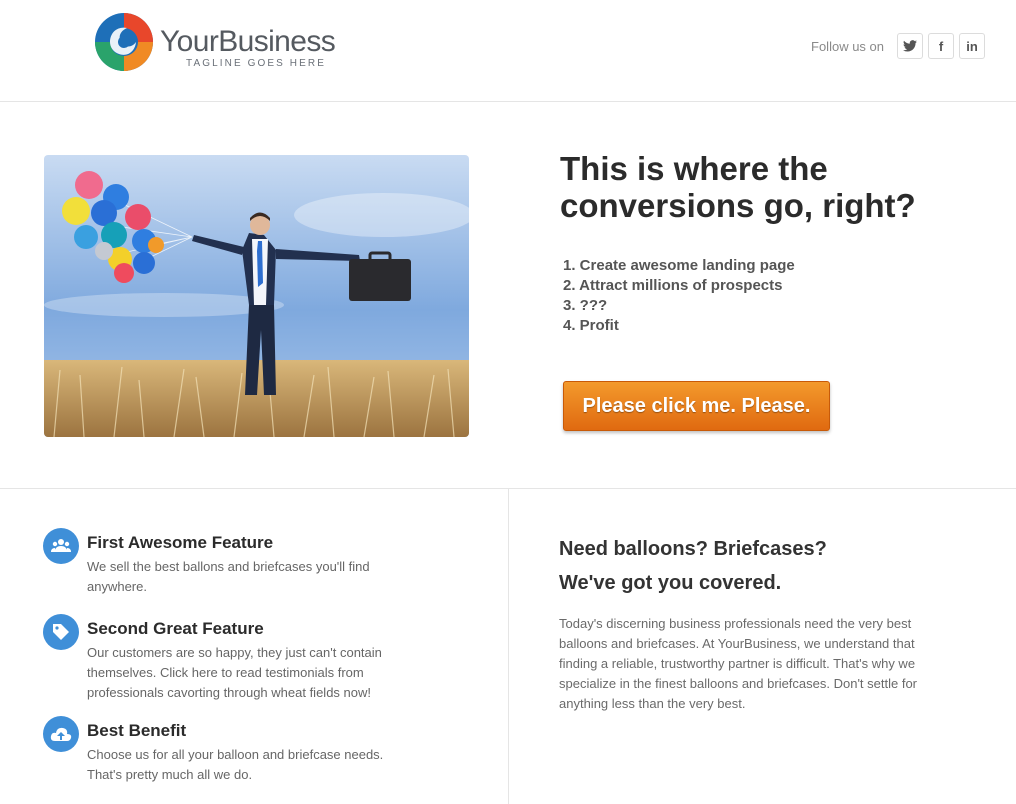 The image size is (1016, 804). Describe the element at coordinates (175, 628) in the screenshot. I see `feature-title: Second Great Feature` at that location.